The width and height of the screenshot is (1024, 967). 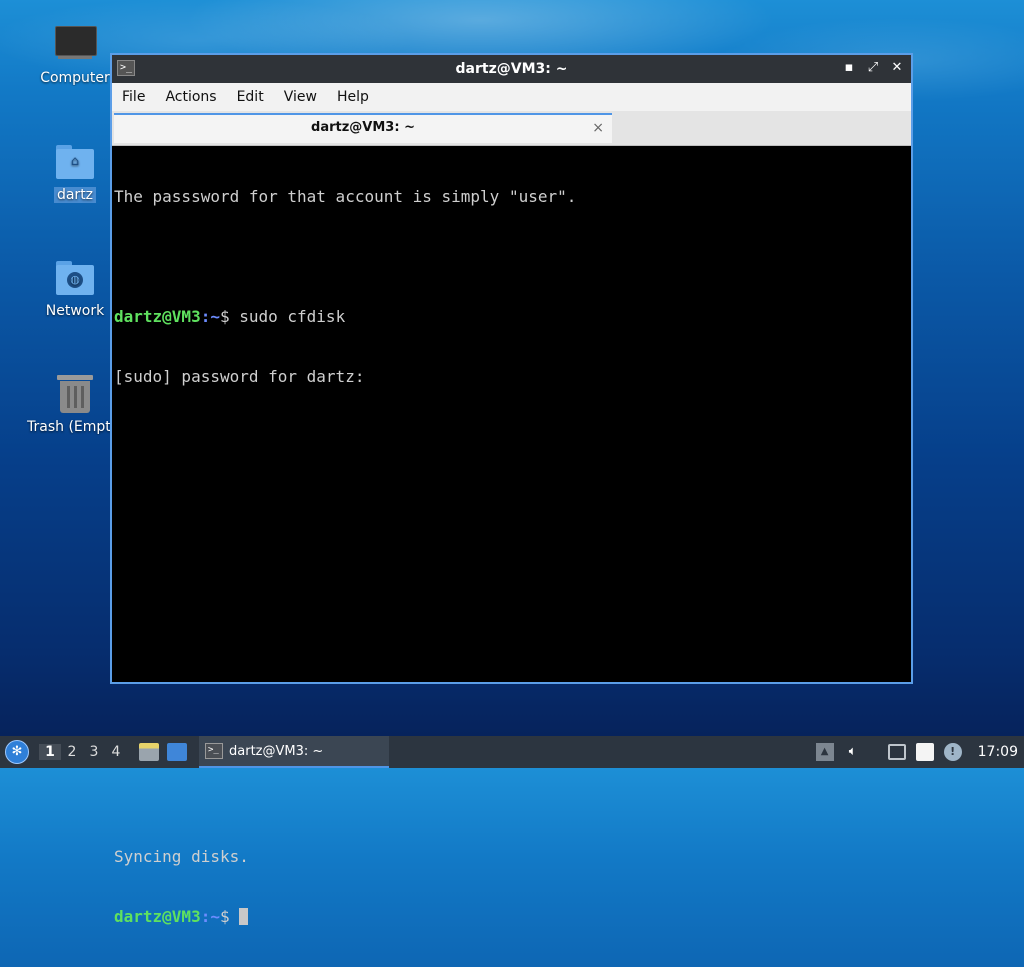 I want to click on trash-icon, so click(x=75, y=394).